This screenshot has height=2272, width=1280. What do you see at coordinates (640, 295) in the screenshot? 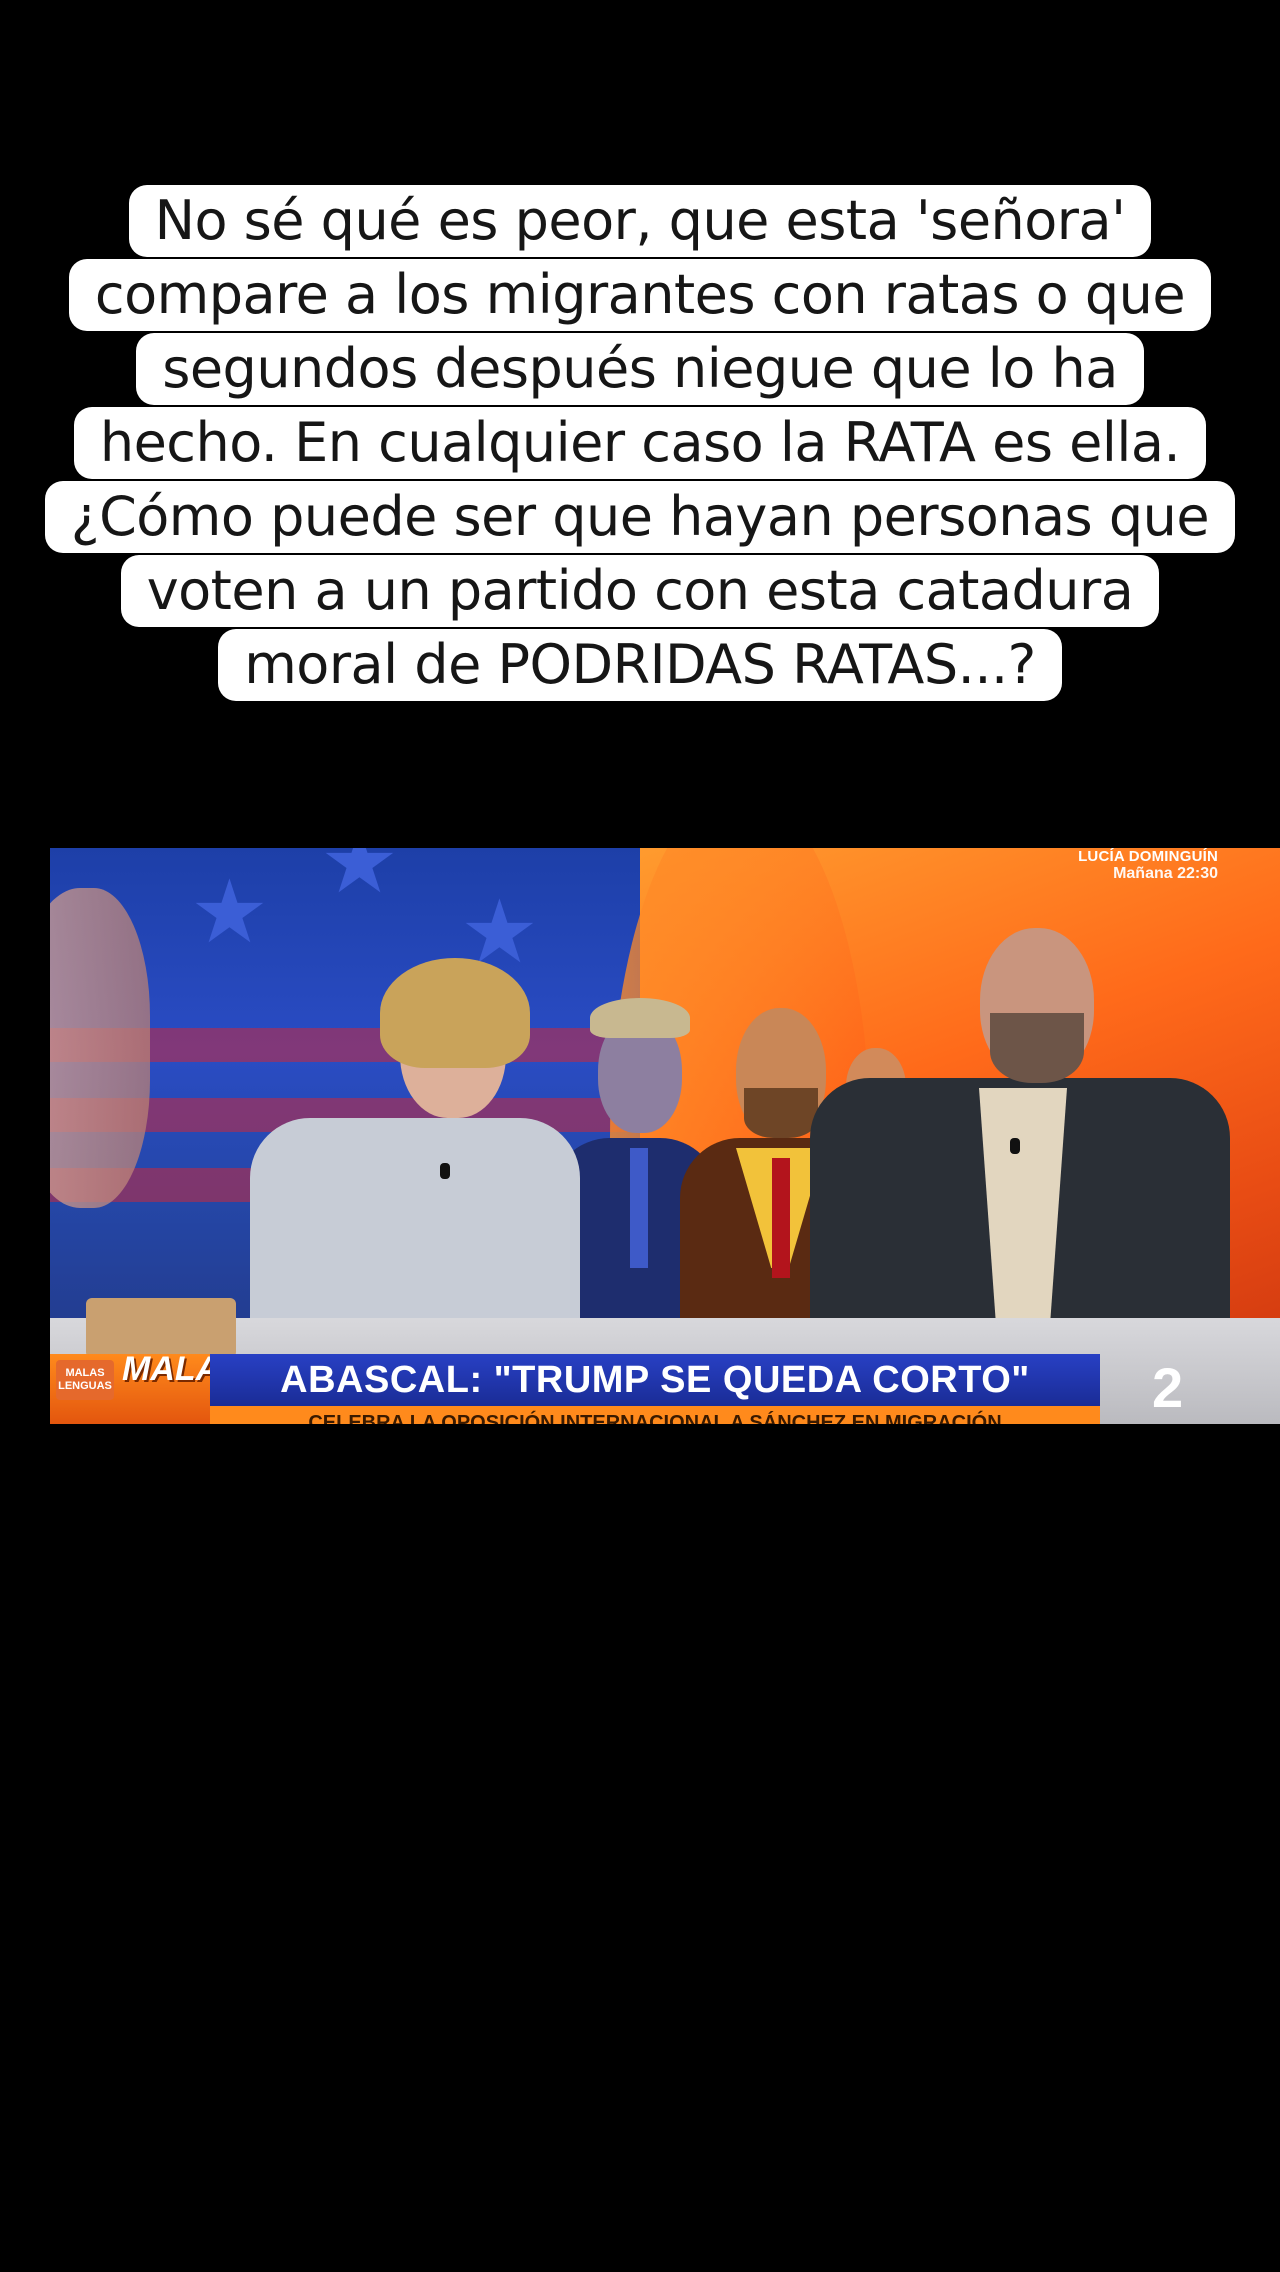
I see `caption-line: compare a los migrantes con ratas o que` at bounding box center [640, 295].